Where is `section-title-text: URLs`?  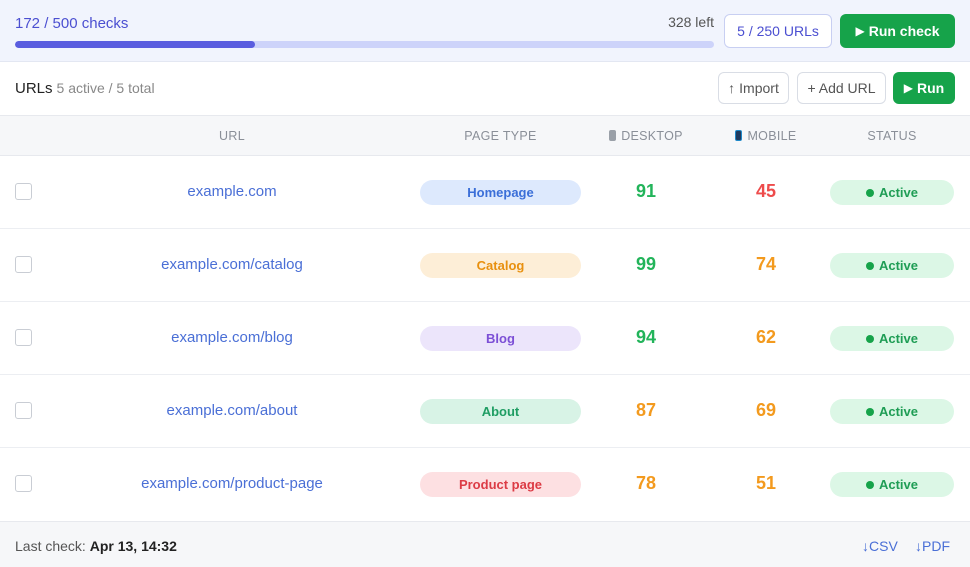
section-title-text: URLs is located at coordinates (34, 88).